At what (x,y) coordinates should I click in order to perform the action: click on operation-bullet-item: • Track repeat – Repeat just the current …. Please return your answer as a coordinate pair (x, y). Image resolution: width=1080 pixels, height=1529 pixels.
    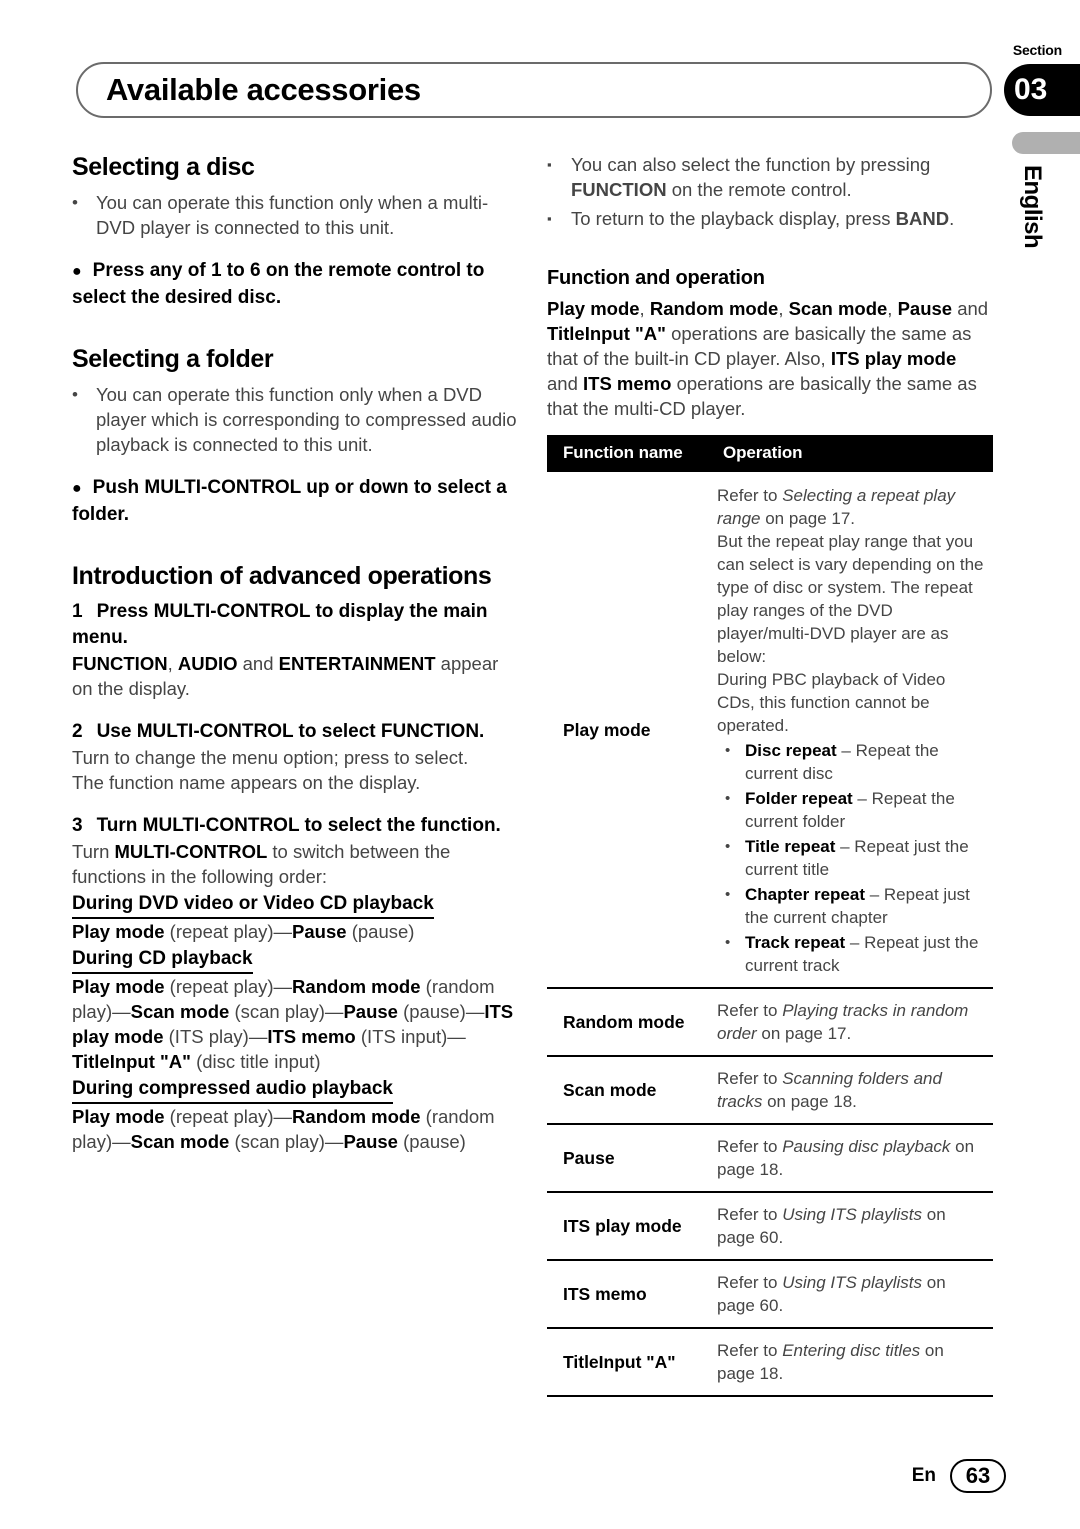
    Looking at the image, I should click on (851, 954).